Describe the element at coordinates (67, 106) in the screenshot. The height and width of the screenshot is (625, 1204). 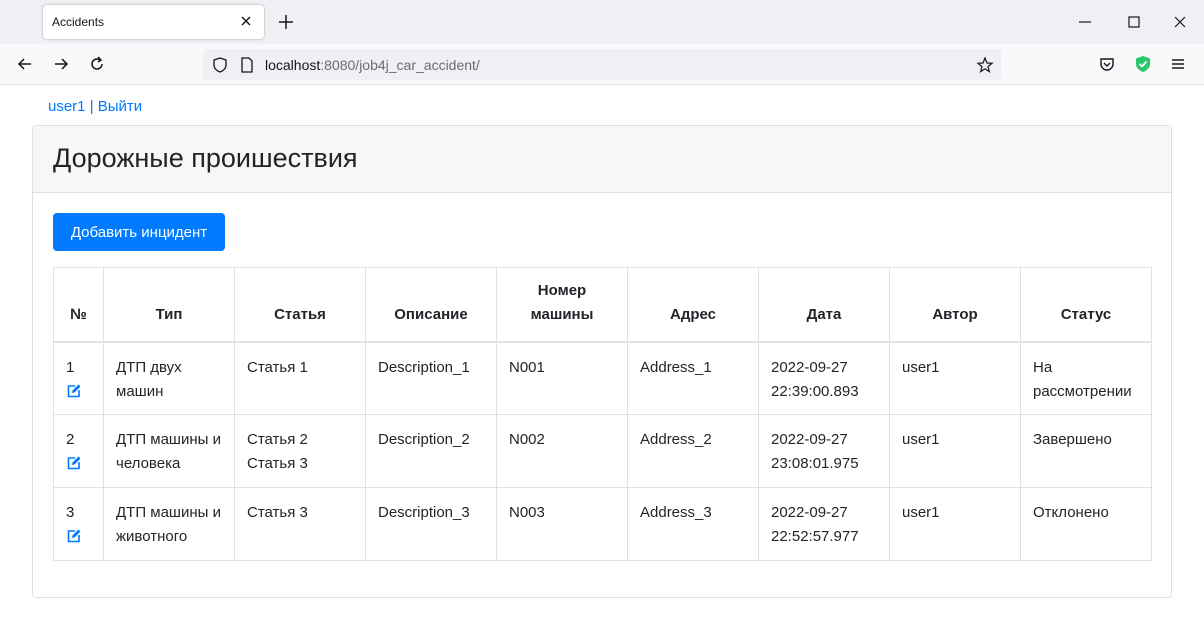
I see `username-link: user1` at that location.